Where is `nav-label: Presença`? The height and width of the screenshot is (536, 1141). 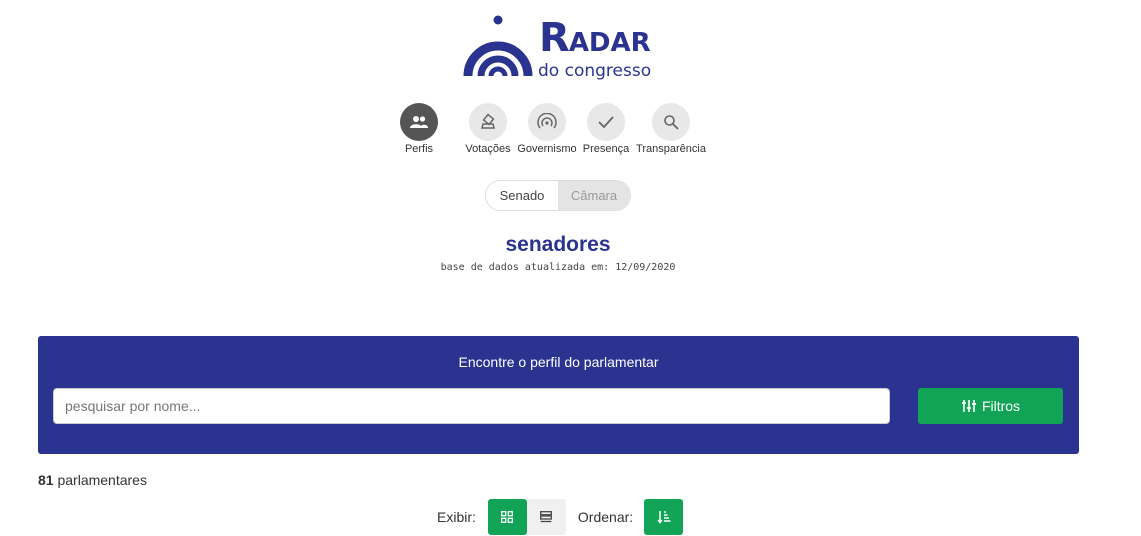
nav-label: Presença is located at coordinates (606, 149).